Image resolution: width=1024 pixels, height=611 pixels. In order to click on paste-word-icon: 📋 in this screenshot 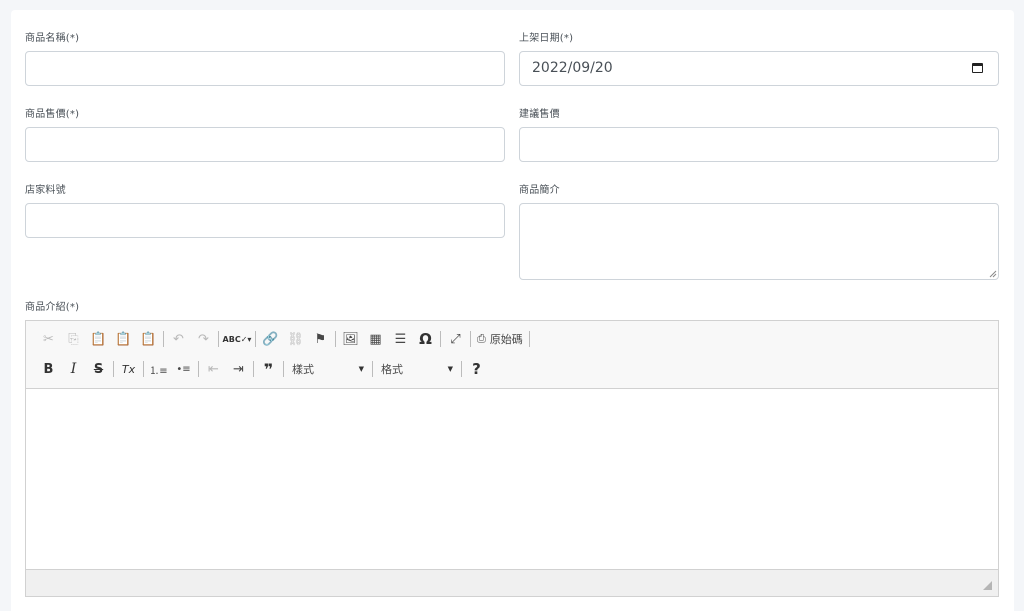, I will do `click(148, 339)`.